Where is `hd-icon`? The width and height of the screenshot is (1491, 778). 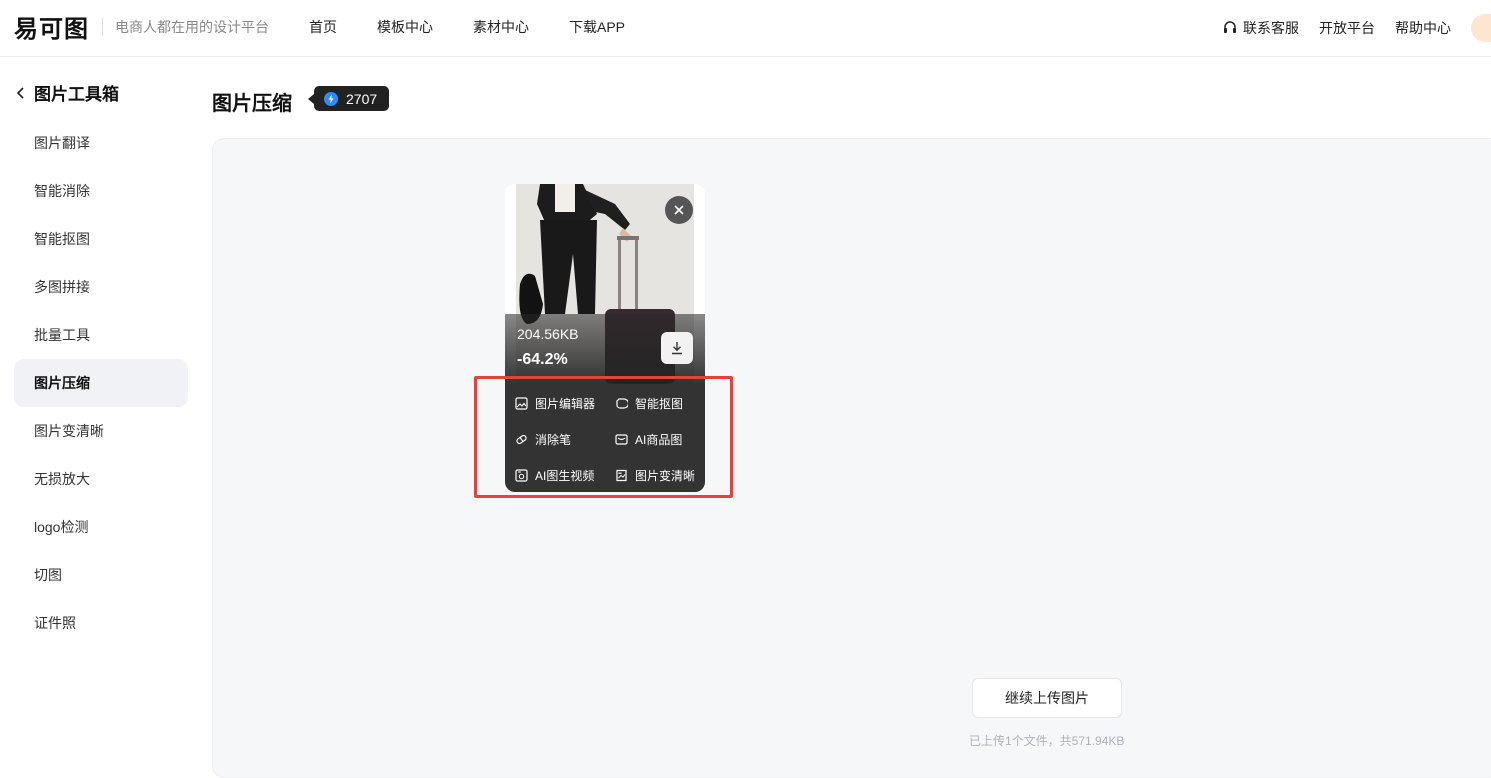
hd-icon is located at coordinates (621, 475).